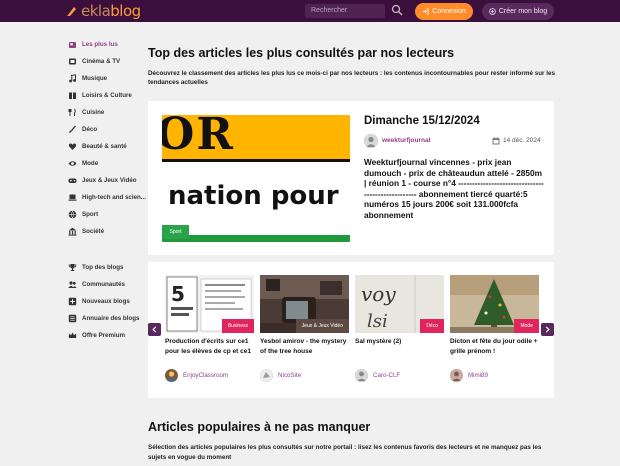 This screenshot has height=466, width=620. I want to click on carousel-card: voy lsi Déco Sal mystère (2) Caro-CLF, so click(399, 328).